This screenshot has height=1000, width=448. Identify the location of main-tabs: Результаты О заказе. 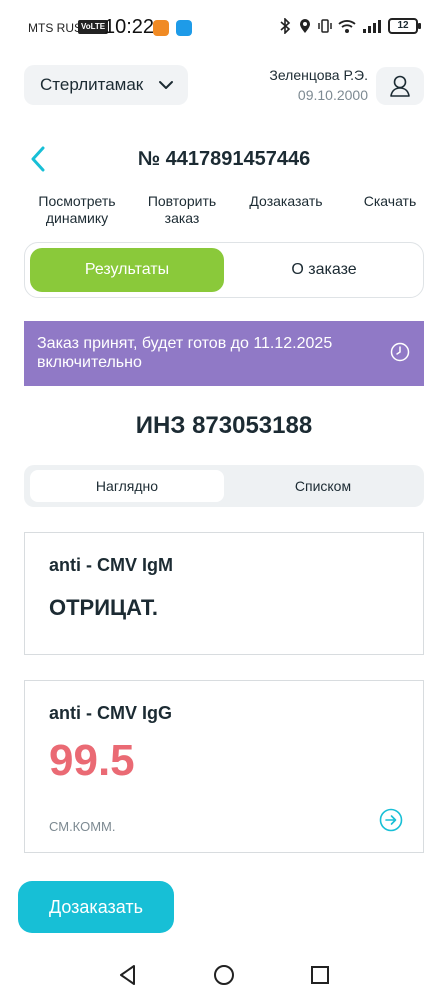
(224, 270).